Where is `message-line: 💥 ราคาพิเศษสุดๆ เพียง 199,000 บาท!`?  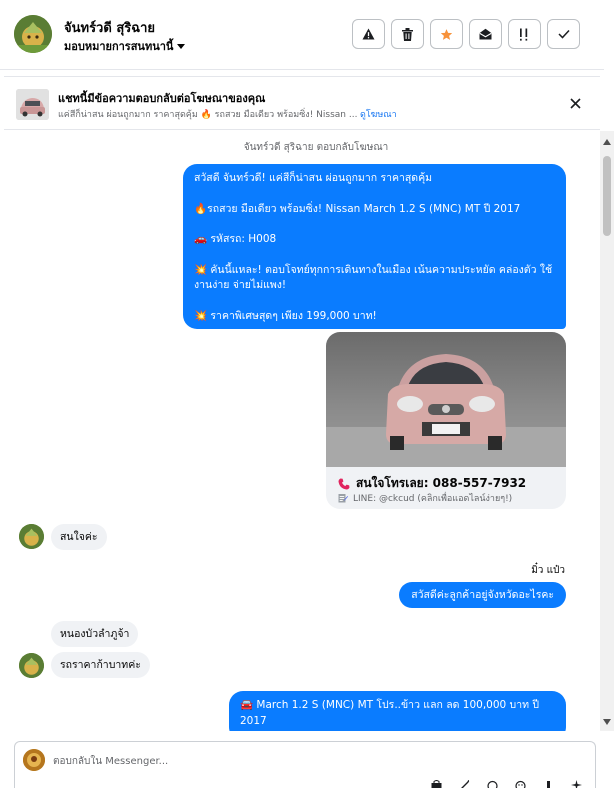
message-line: 💥 ราคาพิเศษสุดๆ เพียง 199,000 บาท! is located at coordinates (285, 315).